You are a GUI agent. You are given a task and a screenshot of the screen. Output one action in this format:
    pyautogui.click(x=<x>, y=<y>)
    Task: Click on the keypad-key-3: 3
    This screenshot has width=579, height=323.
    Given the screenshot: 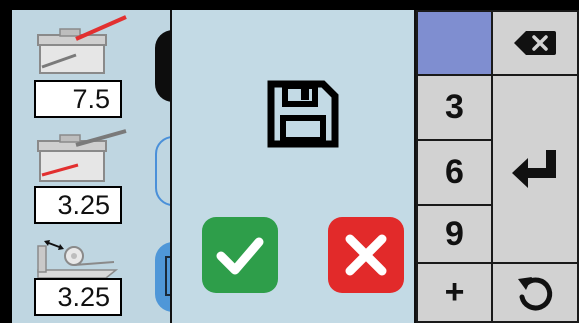 What is the action you would take?
    pyautogui.click(x=454, y=107)
    